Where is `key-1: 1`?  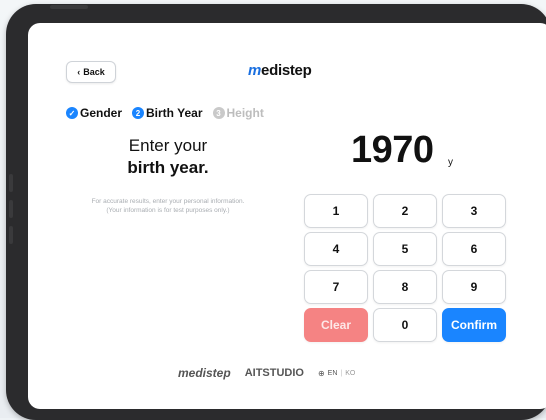
key-1: 1 is located at coordinates (336, 211).